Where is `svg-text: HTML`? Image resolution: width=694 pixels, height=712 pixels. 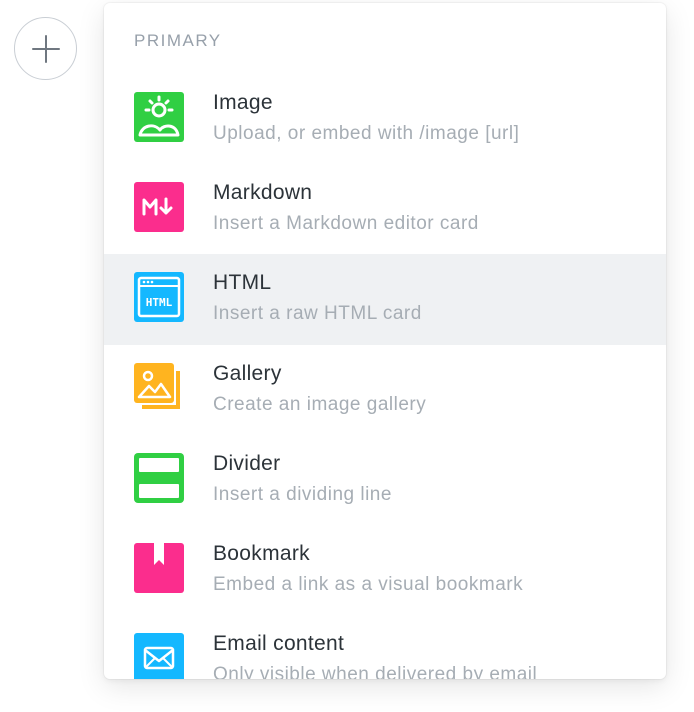
svg-text: HTML is located at coordinates (159, 302).